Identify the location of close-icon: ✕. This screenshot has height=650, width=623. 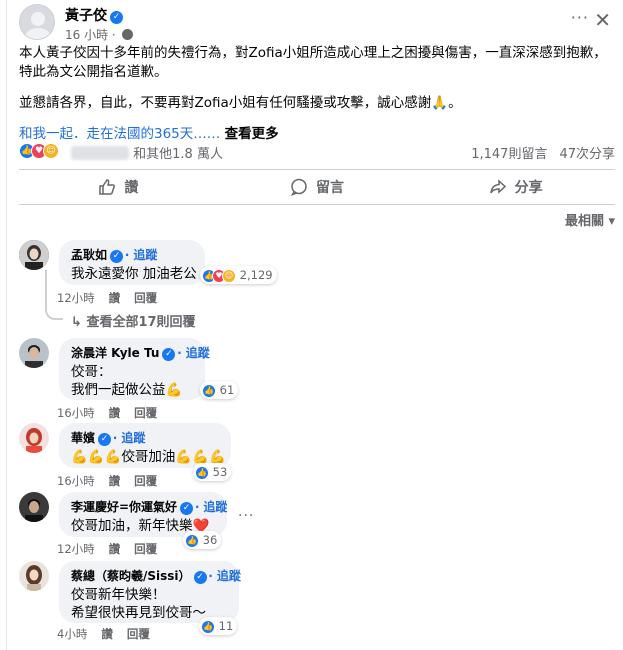
(602, 20).